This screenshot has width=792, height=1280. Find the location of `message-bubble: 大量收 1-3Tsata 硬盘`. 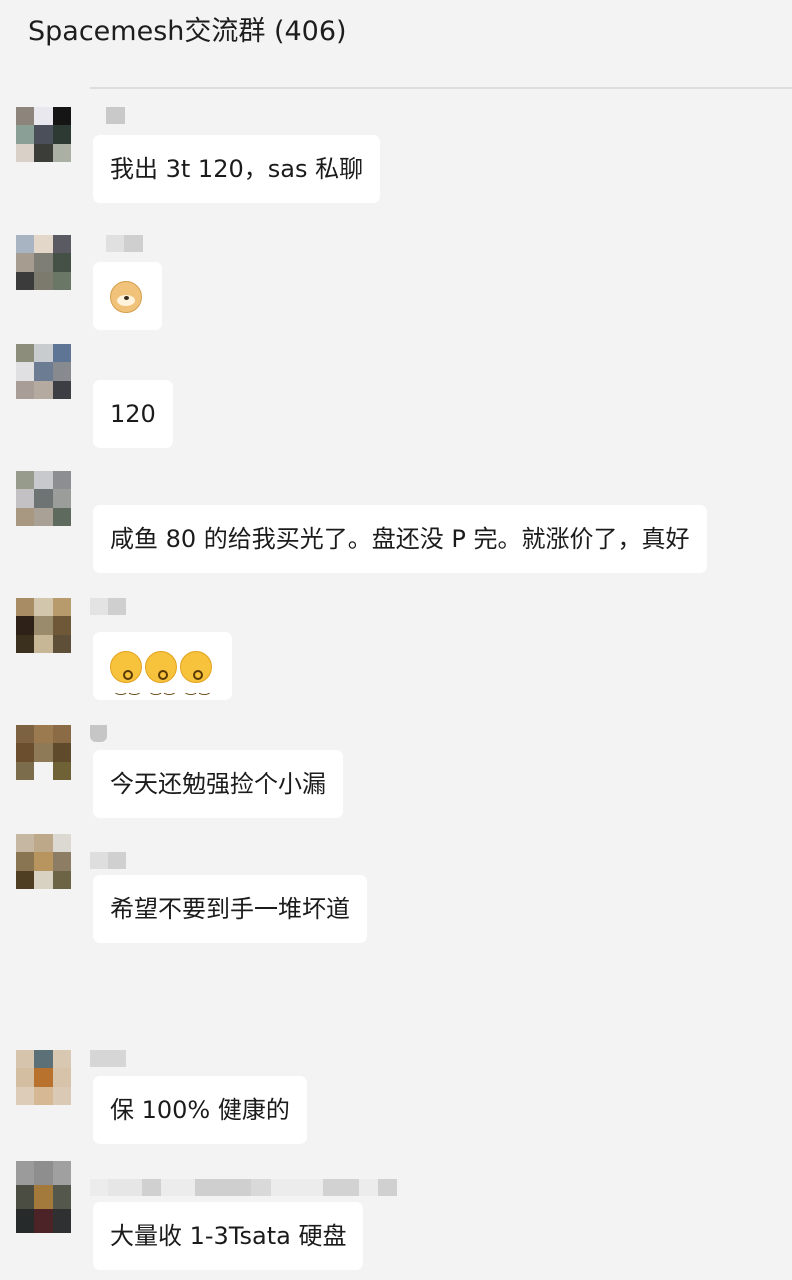

message-bubble: 大量收 1-3Tsata 硬盘 is located at coordinates (228, 1236).